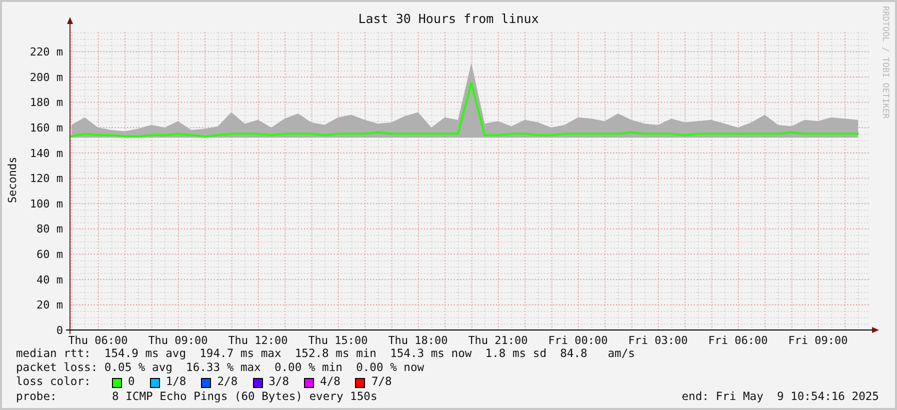 The width and height of the screenshot is (897, 410). I want to click on probe-label: probe:, so click(37, 397).